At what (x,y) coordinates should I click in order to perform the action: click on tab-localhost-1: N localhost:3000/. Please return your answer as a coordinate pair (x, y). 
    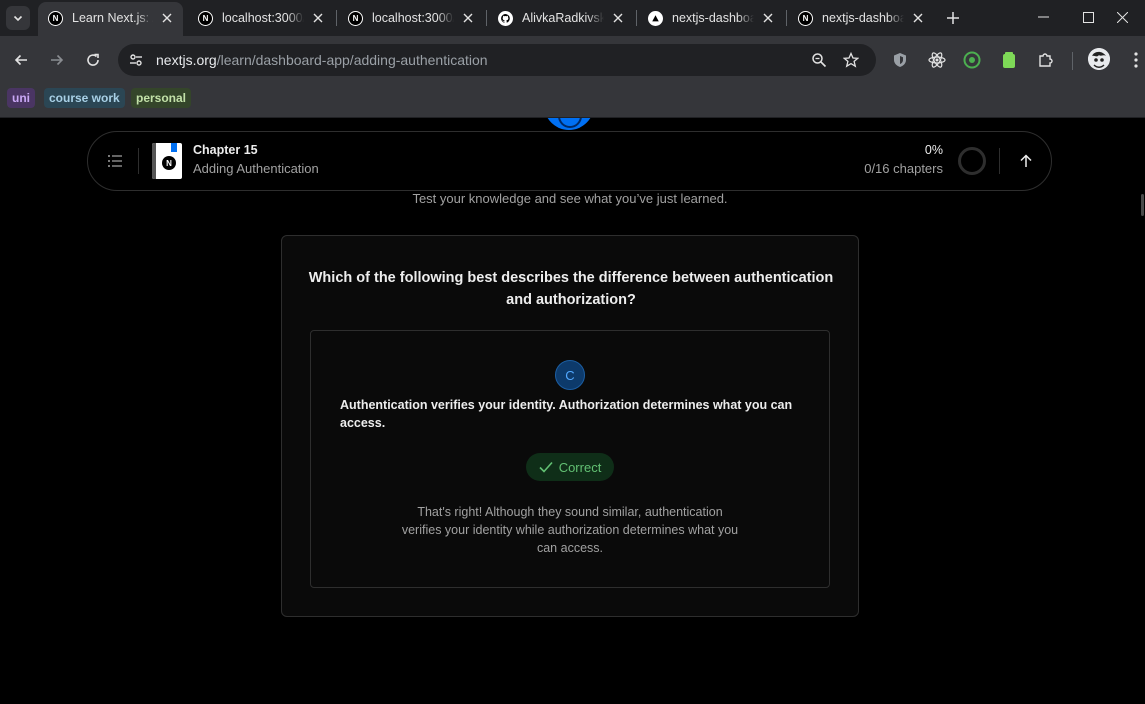
    Looking at the image, I should click on (261, 18).